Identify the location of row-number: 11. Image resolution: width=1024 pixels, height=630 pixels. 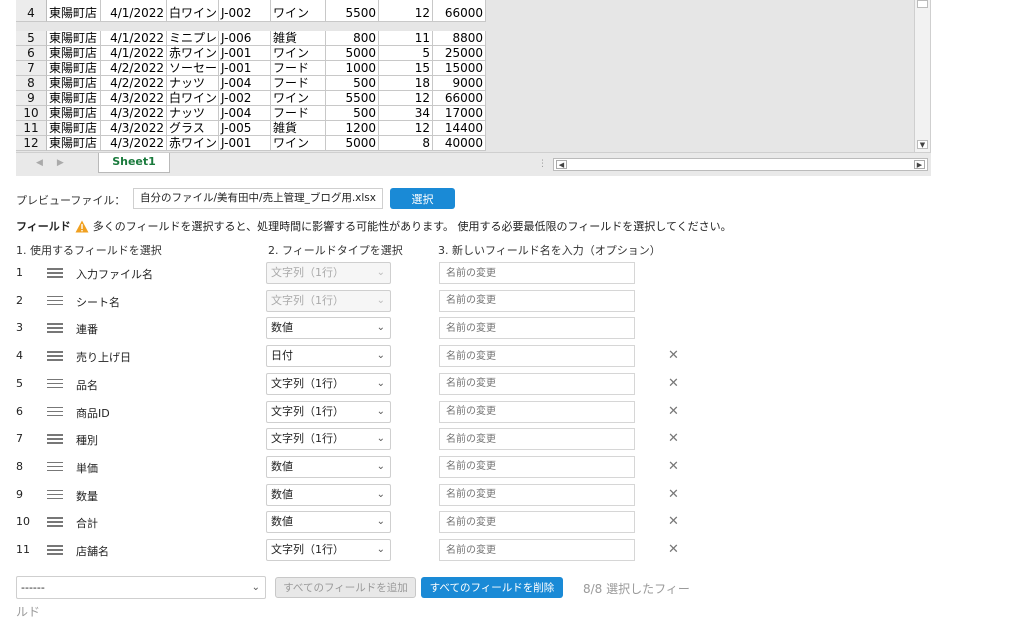
(31, 128).